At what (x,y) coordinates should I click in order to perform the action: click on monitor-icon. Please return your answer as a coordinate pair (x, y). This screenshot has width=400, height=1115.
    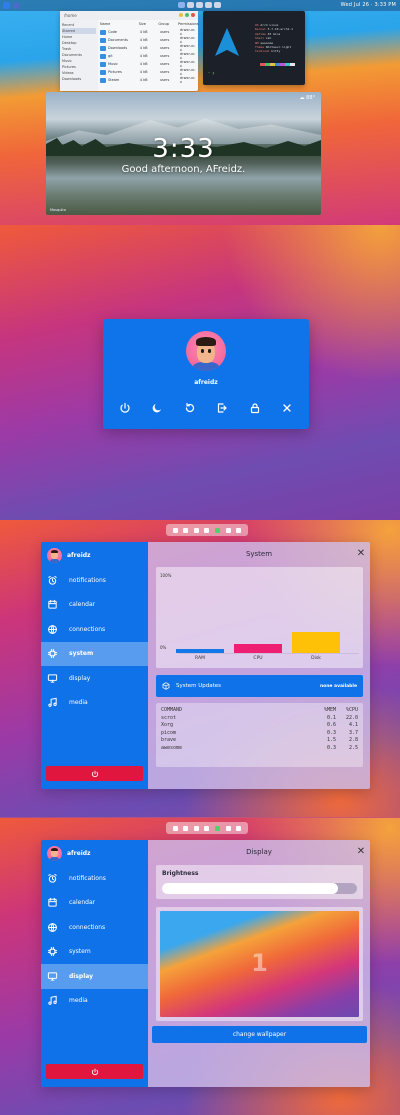
    Looking at the image, I should click on (52, 976).